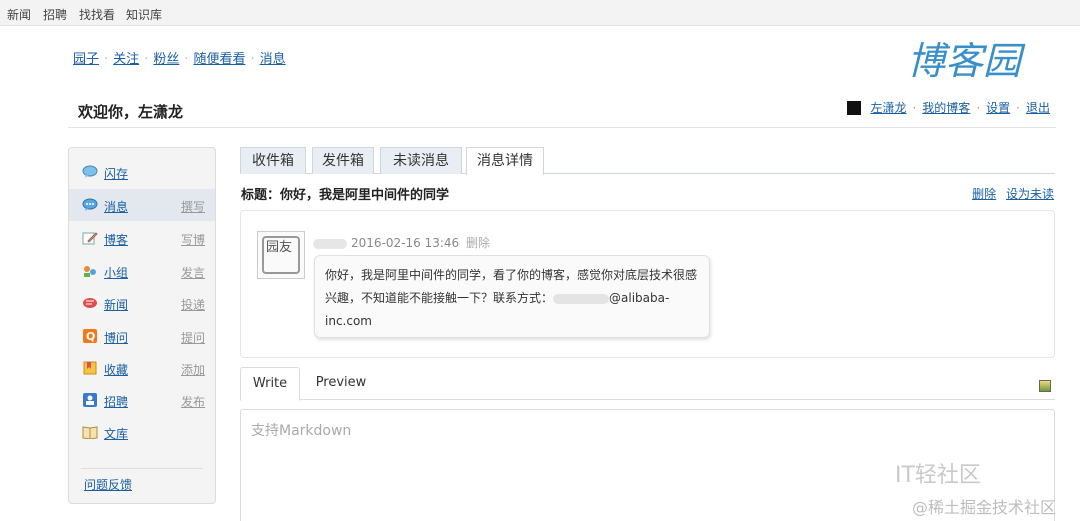 This screenshot has width=1080, height=521. What do you see at coordinates (193, 272) in the screenshot?
I see `post-link: 发言` at bounding box center [193, 272].